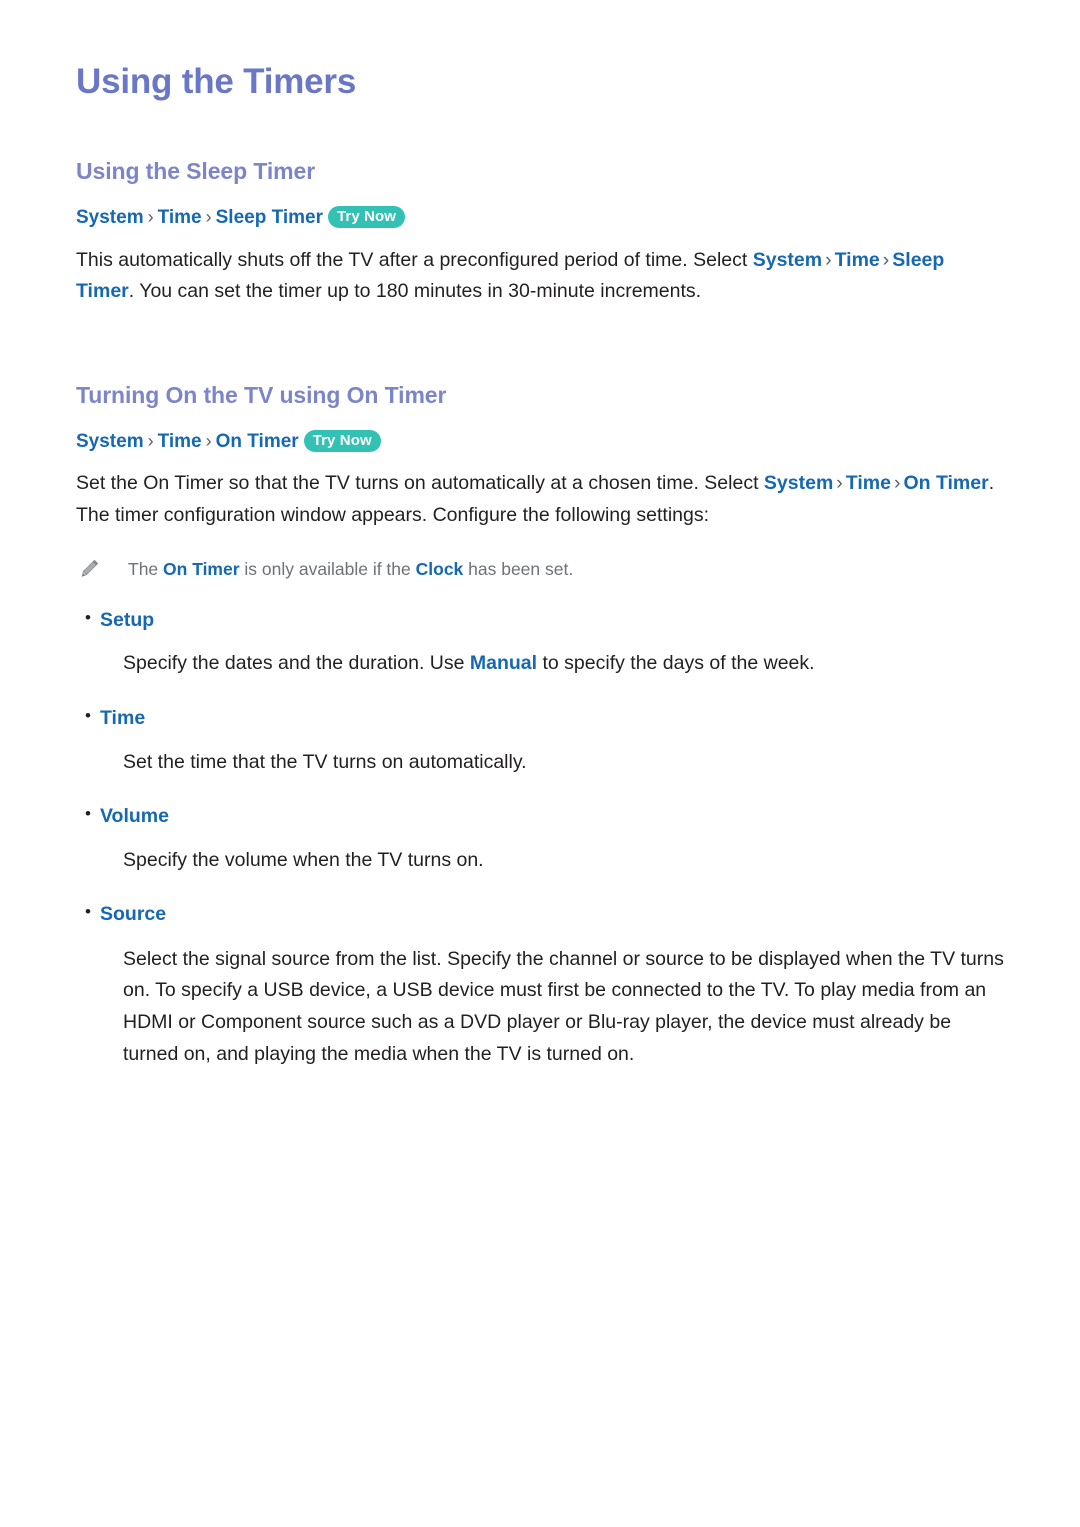  Describe the element at coordinates (127, 620) in the screenshot. I see `list-item-label-setup: Setup` at that location.